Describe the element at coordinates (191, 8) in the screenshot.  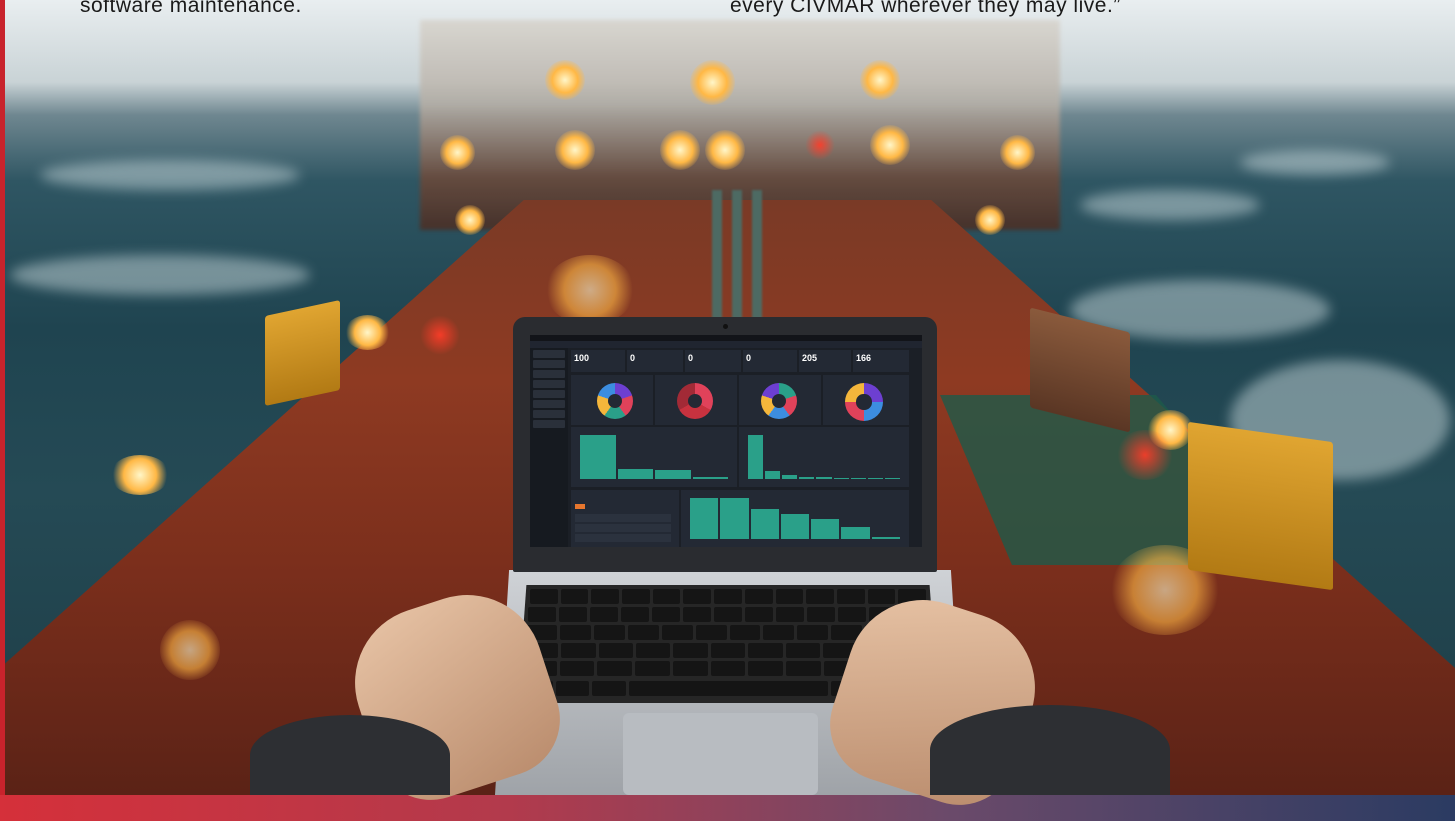
I see `caption-left: software maintenance.` at that location.